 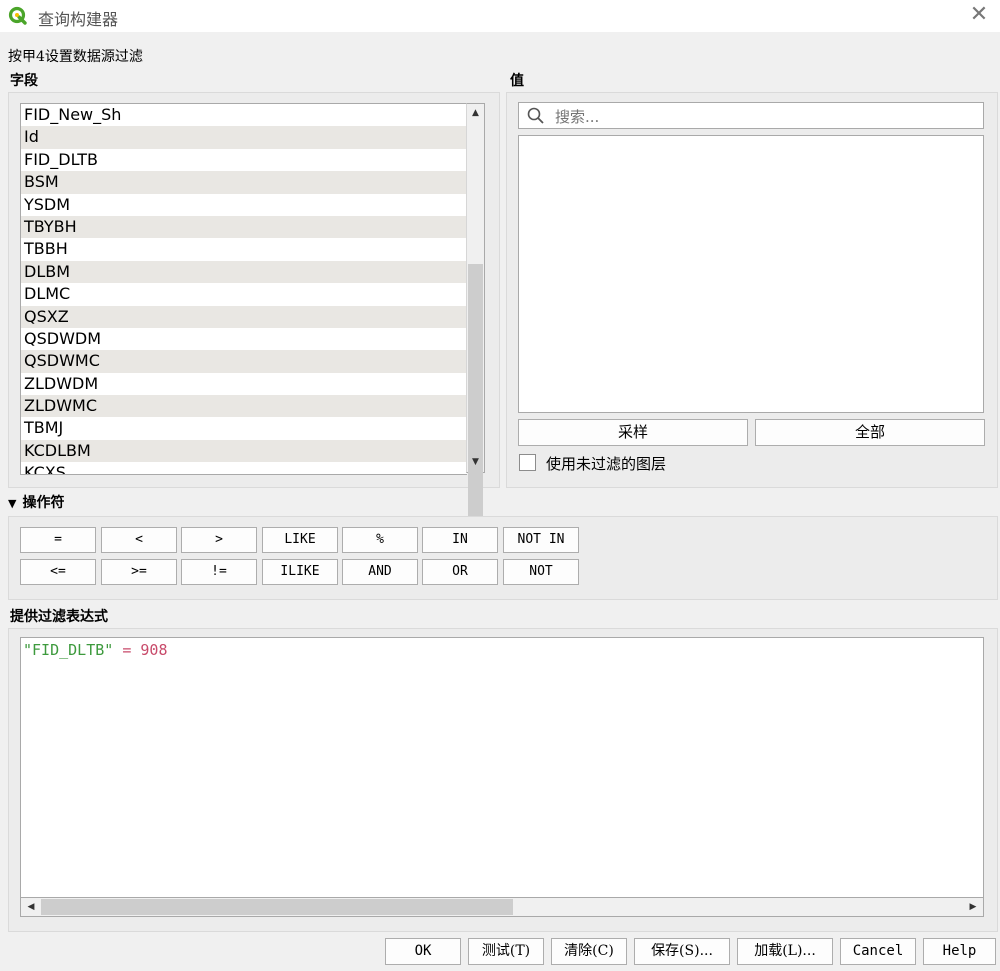 What do you see at coordinates (244, 182) in the screenshot?
I see `field-item: BSM` at bounding box center [244, 182].